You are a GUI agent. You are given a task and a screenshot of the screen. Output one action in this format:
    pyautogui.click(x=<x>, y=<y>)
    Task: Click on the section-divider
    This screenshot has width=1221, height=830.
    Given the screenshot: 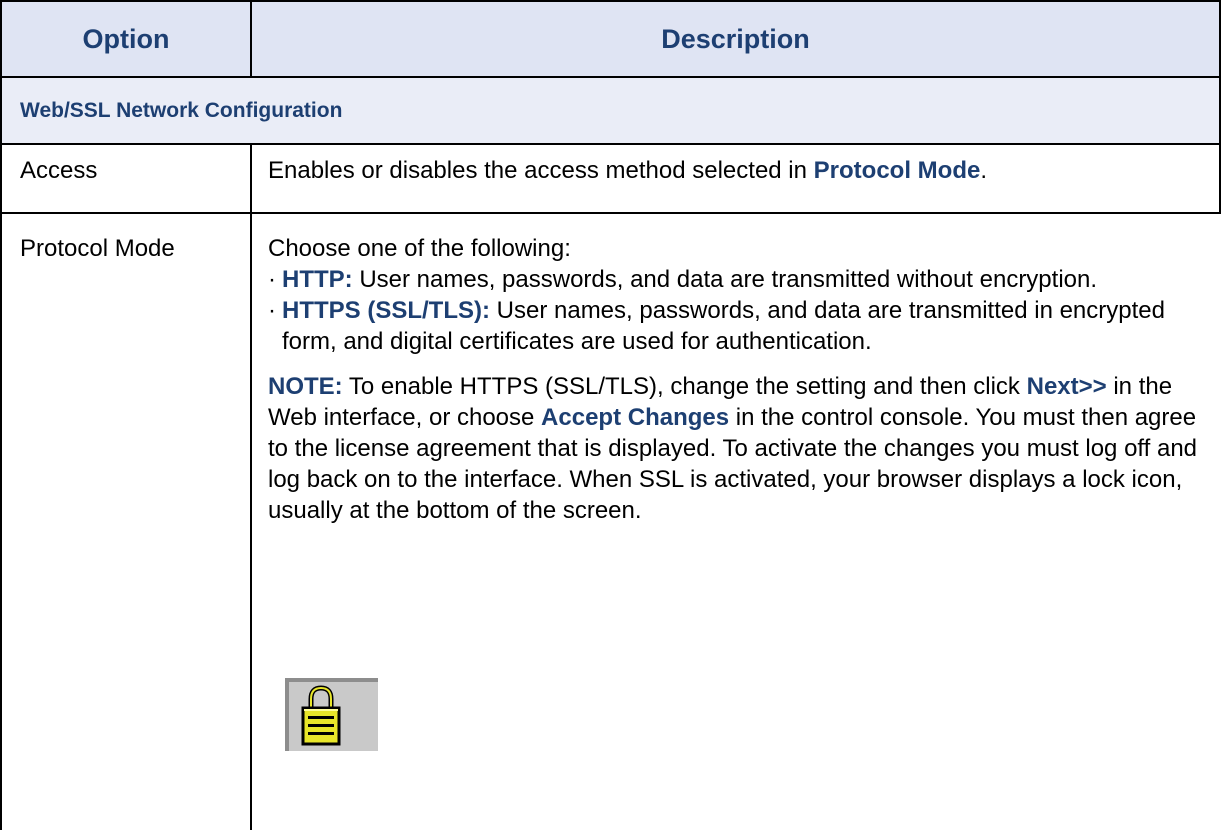 What is the action you would take?
    pyautogui.click(x=610, y=144)
    